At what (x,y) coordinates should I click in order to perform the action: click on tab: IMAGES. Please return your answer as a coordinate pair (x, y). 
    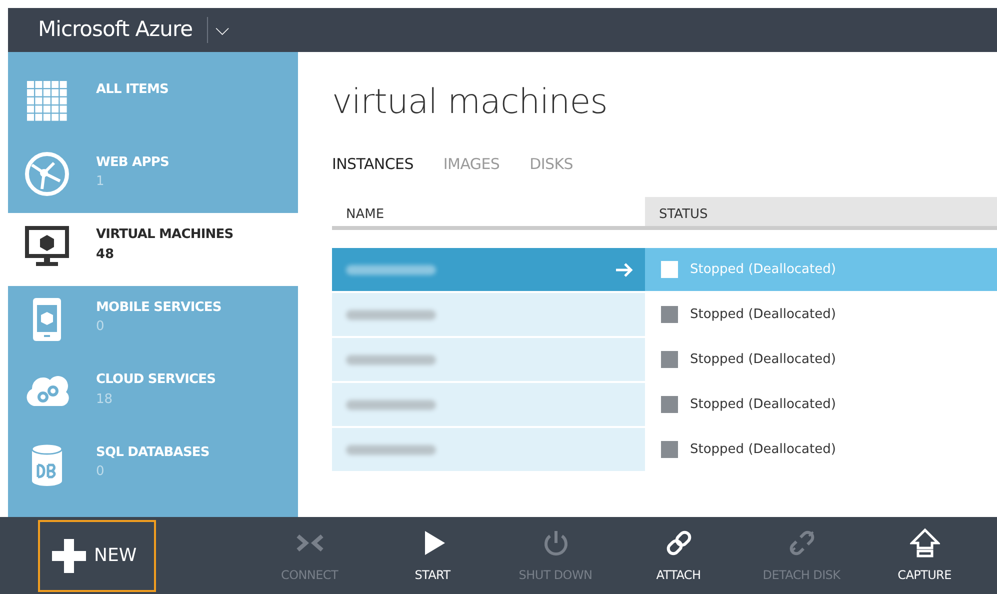
    Looking at the image, I should click on (471, 164).